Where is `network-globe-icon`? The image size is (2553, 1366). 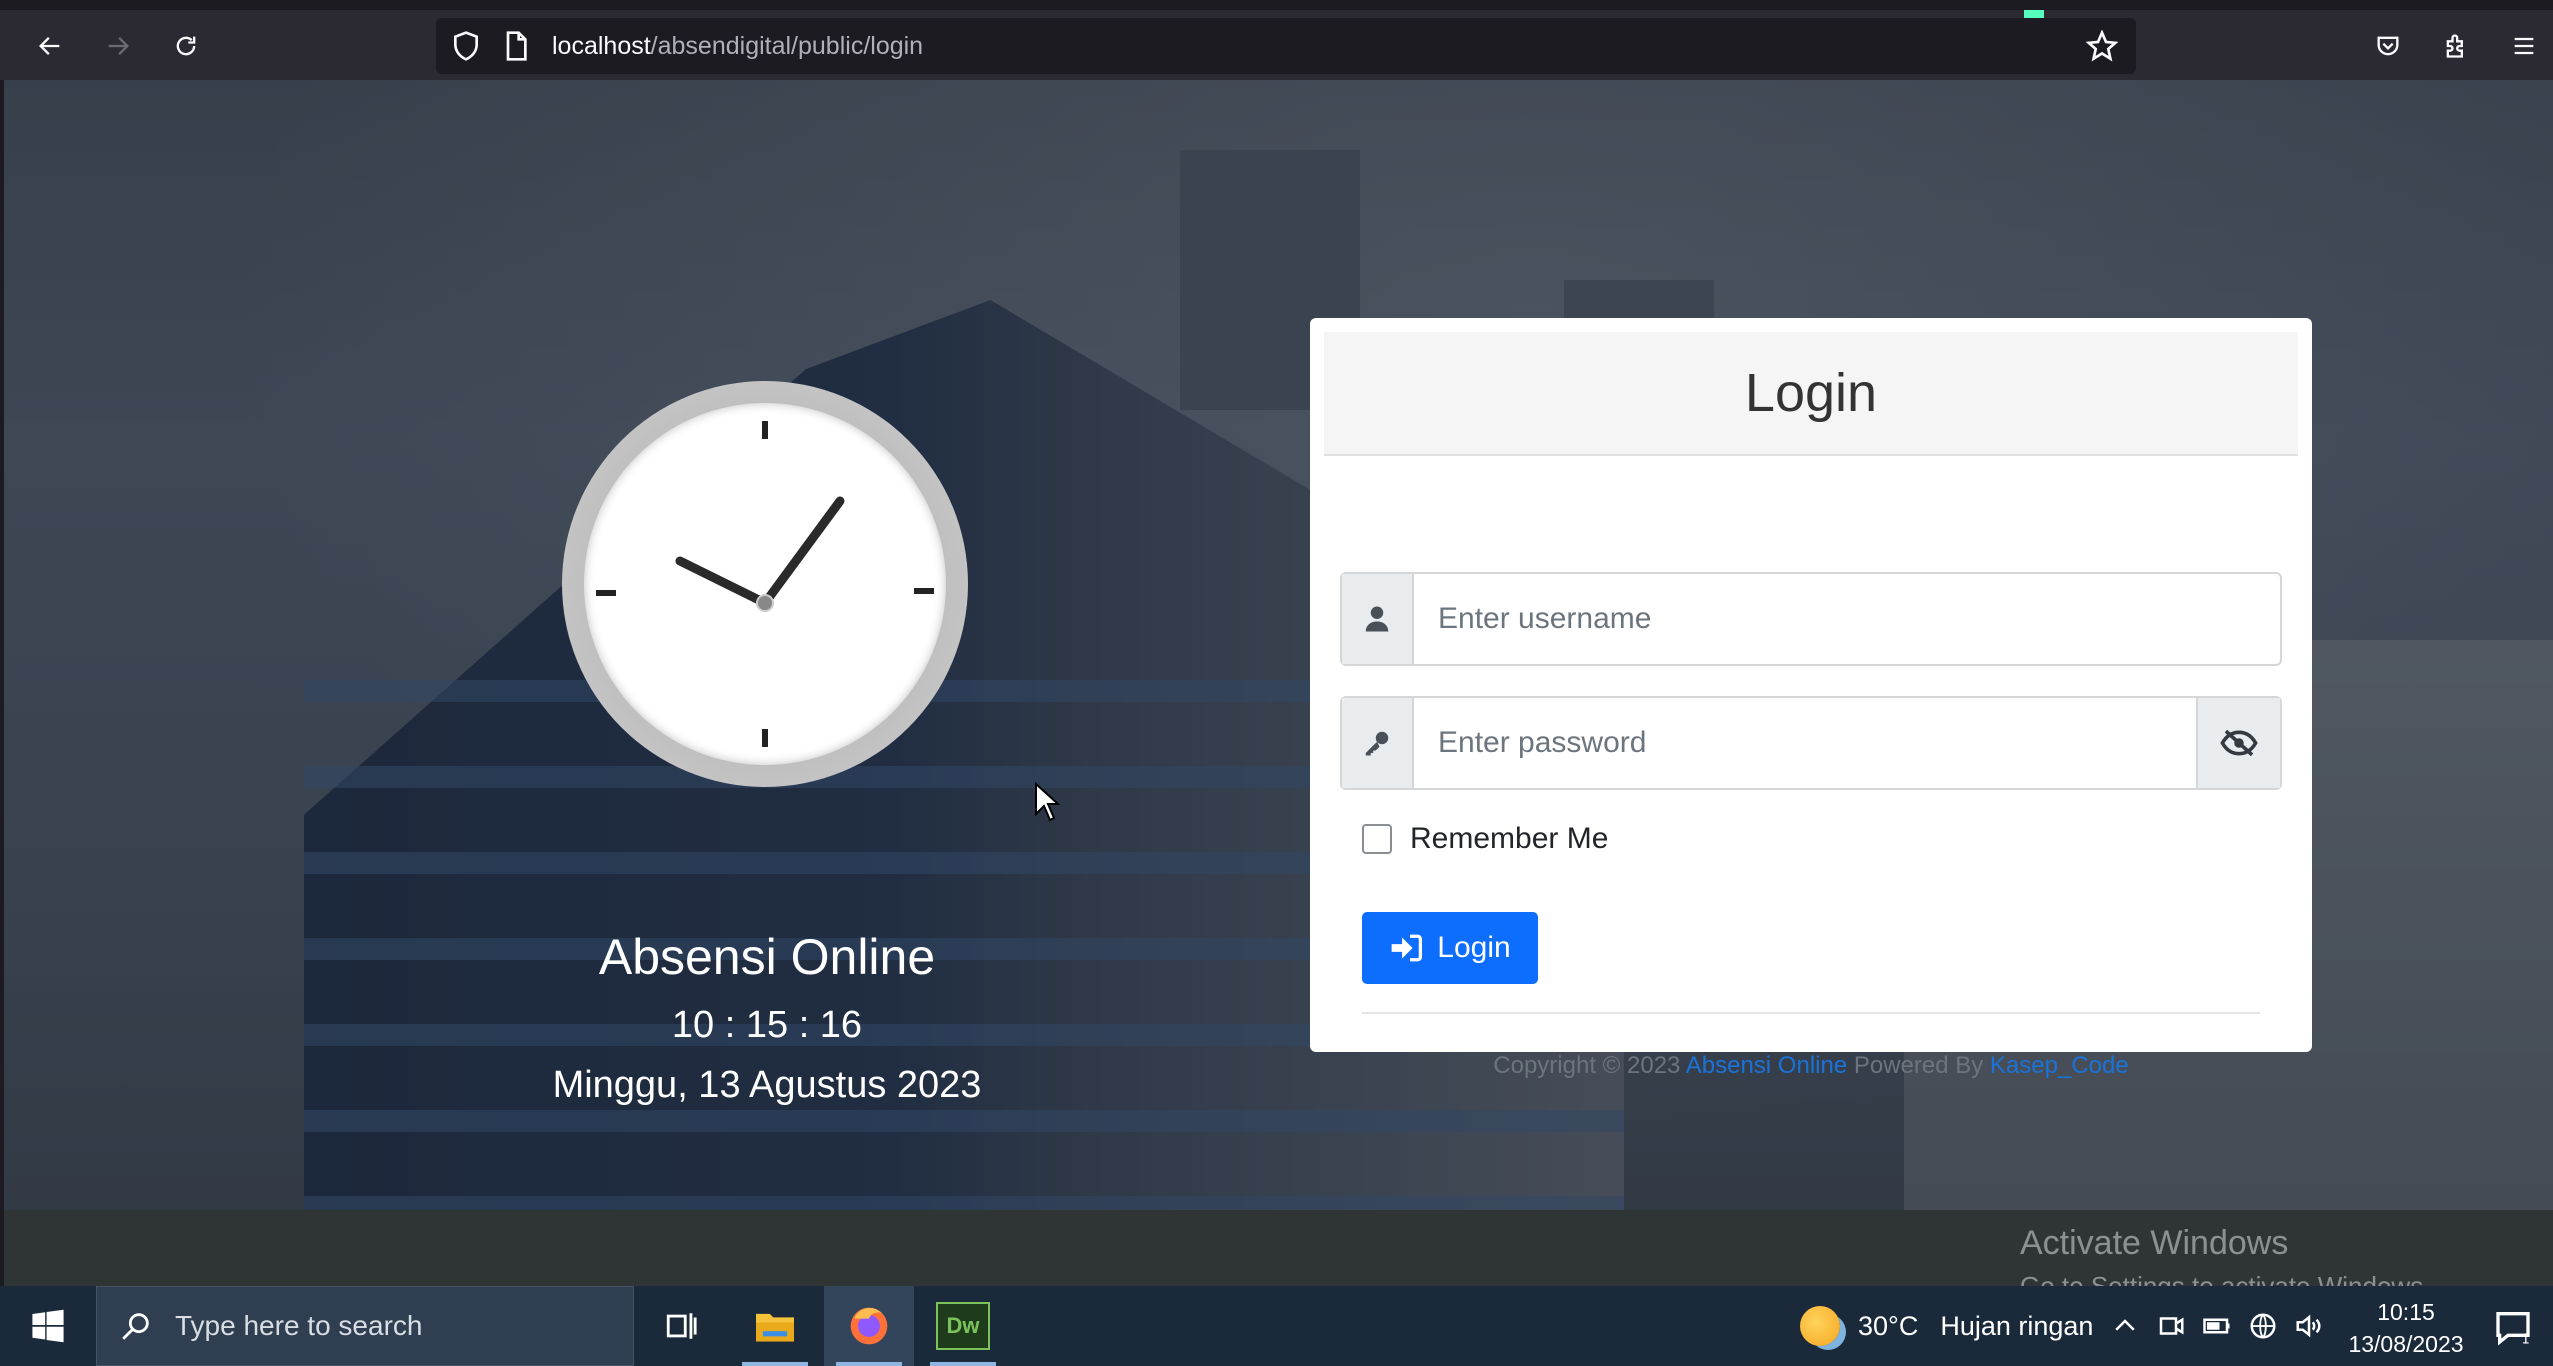 network-globe-icon is located at coordinates (2263, 1326).